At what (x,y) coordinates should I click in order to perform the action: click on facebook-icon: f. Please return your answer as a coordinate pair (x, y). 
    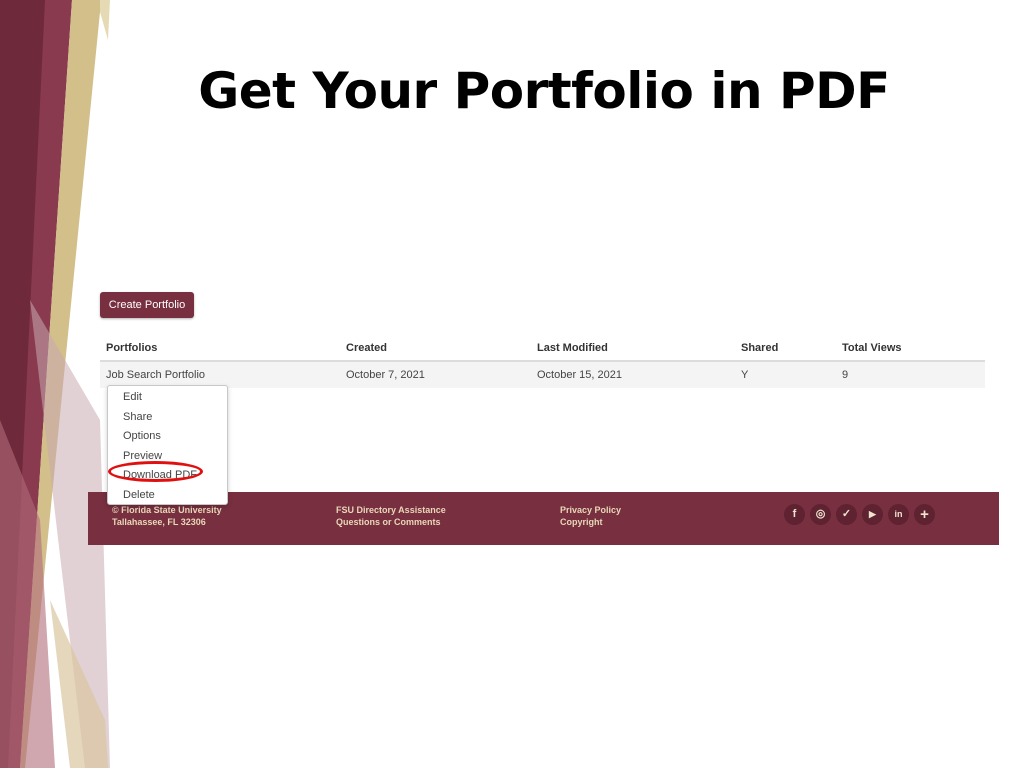
    Looking at the image, I should click on (794, 514).